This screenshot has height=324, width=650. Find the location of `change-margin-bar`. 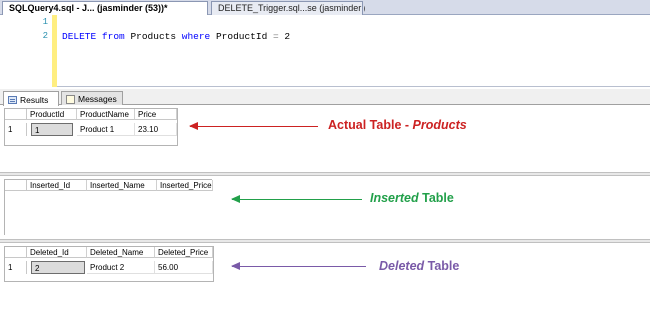

change-margin-bar is located at coordinates (54, 51).